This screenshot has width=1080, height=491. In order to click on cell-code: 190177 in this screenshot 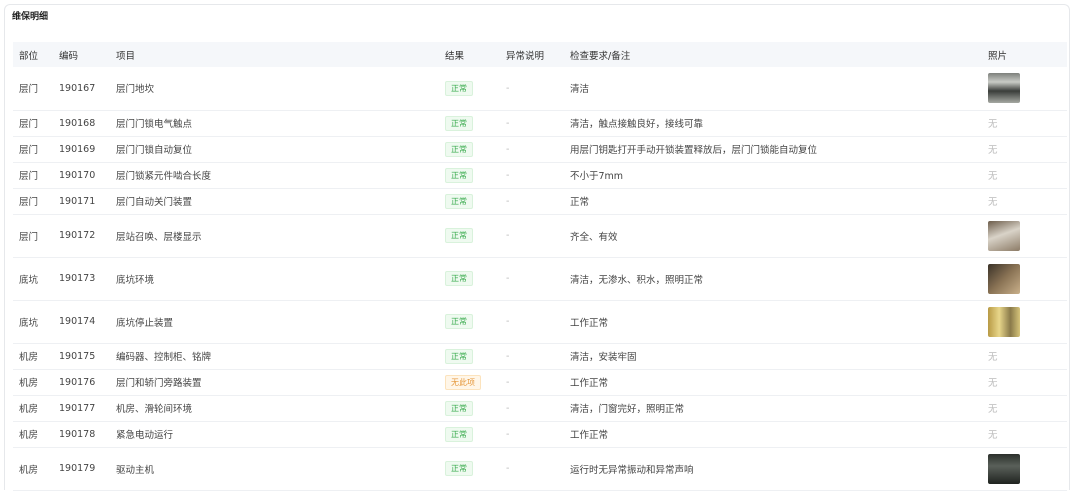, I will do `click(77, 408)`.